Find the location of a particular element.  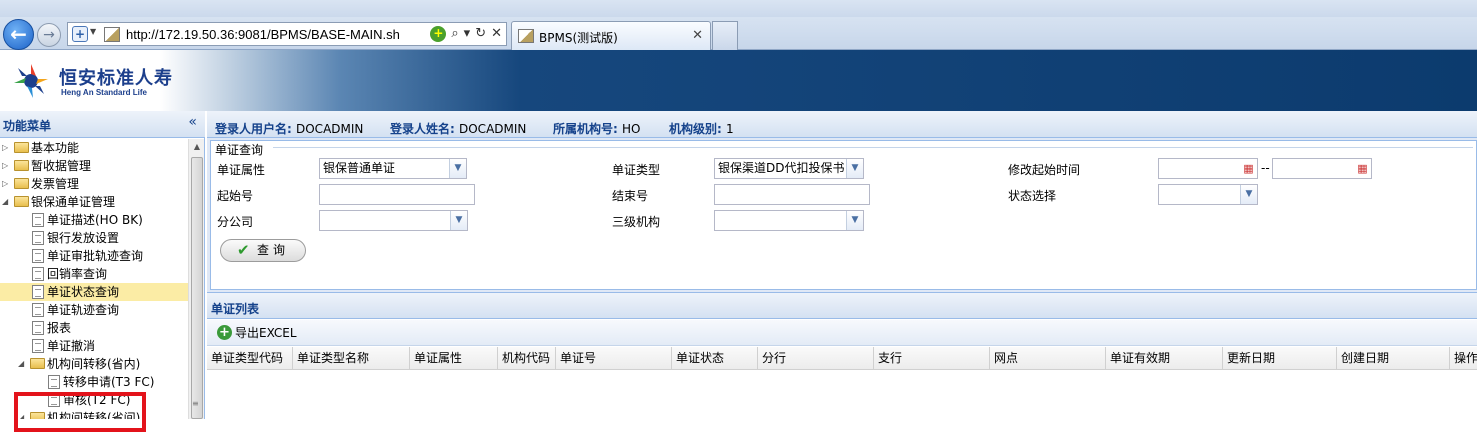

column-header: 创建日期 is located at coordinates (1393, 358).